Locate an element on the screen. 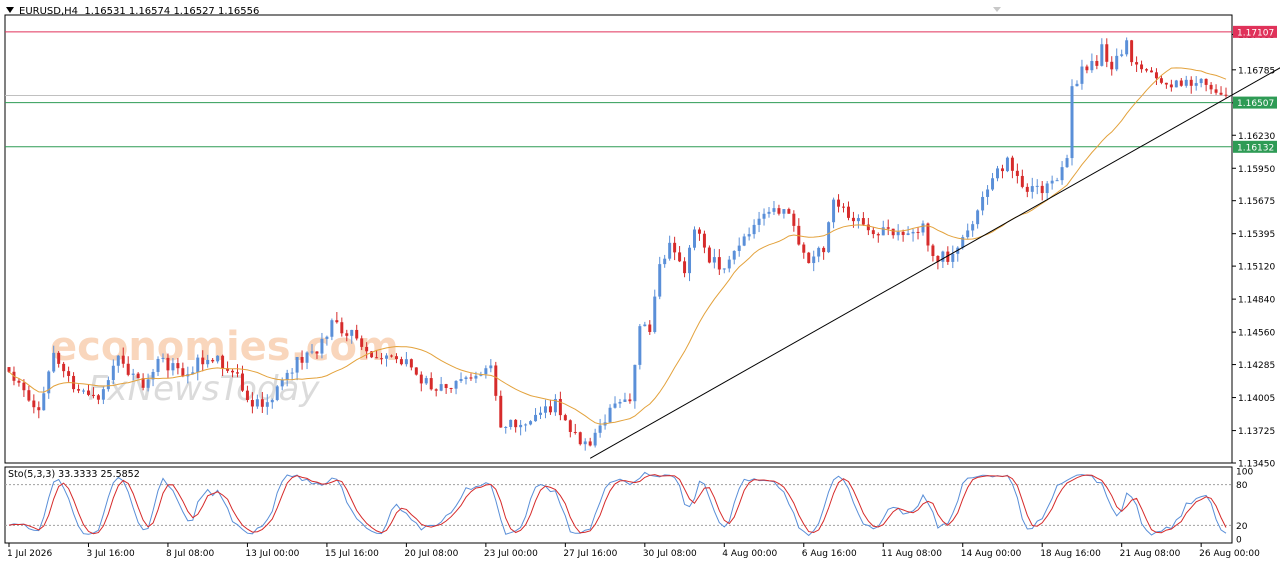 Image resolution: width=1280 pixels, height=571 pixels. time-tick-label: 21 Aug 08:00 is located at coordinates (1150, 554).